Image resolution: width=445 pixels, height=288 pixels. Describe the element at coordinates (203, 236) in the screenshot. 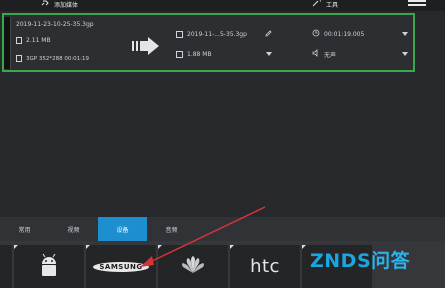

I see `annotation-arrow` at that location.